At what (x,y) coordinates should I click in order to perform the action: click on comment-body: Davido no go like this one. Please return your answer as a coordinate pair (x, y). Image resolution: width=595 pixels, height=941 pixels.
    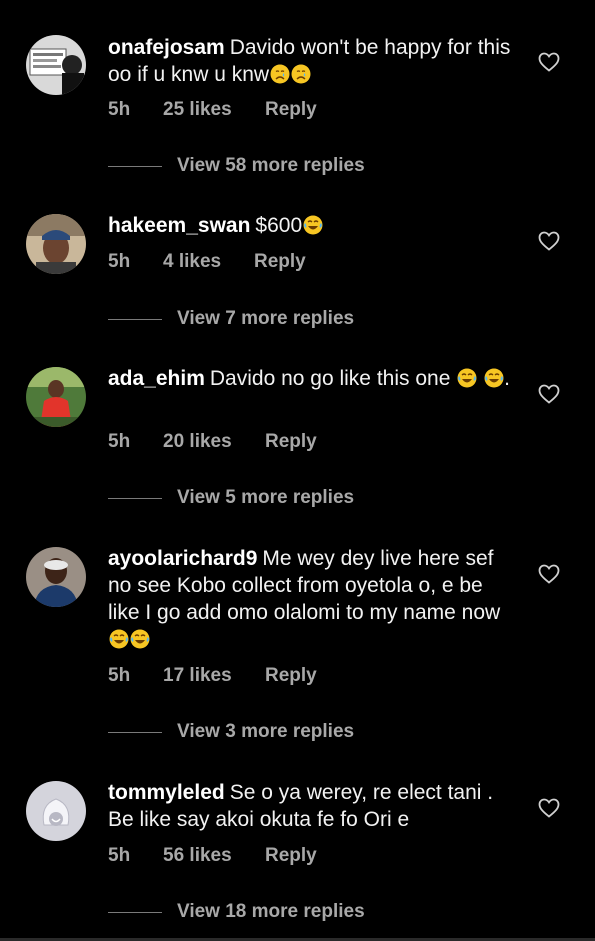
    Looking at the image, I should click on (330, 378).